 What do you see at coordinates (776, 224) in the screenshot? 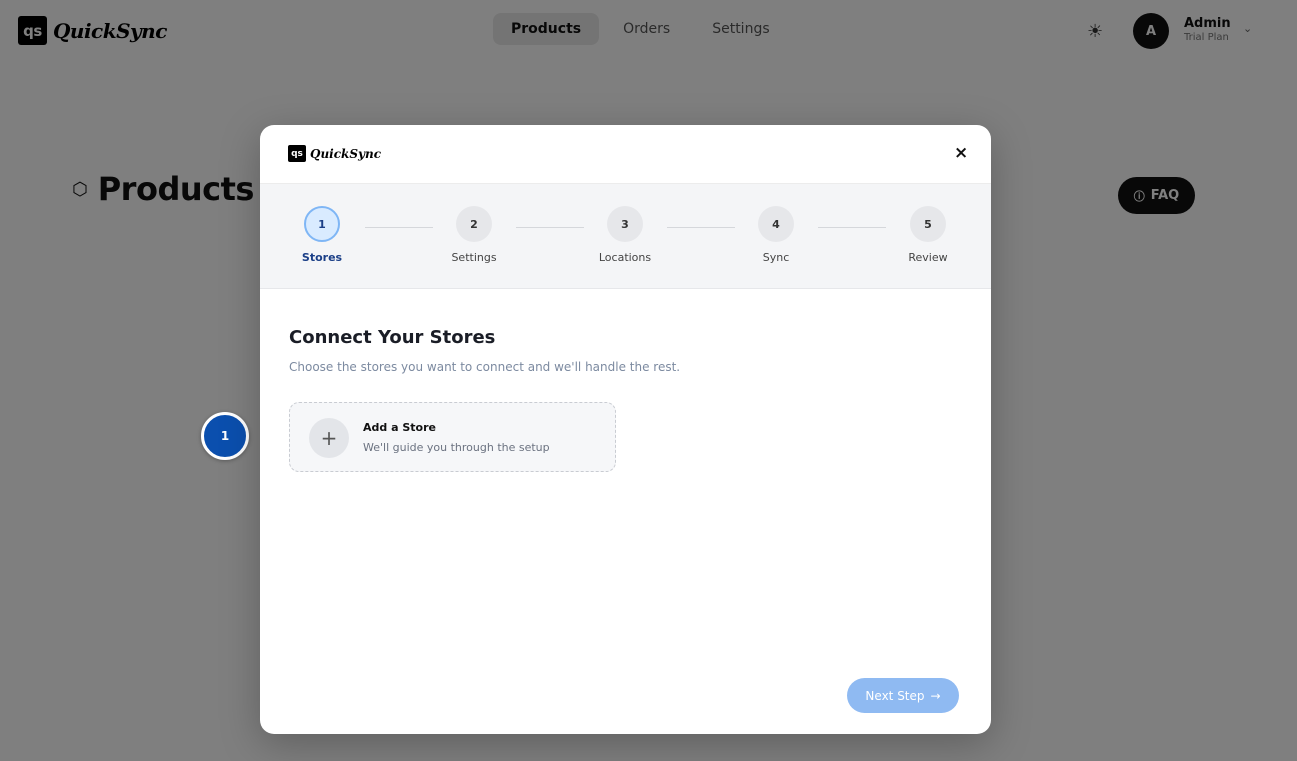
I see `step-number: 4` at bounding box center [776, 224].